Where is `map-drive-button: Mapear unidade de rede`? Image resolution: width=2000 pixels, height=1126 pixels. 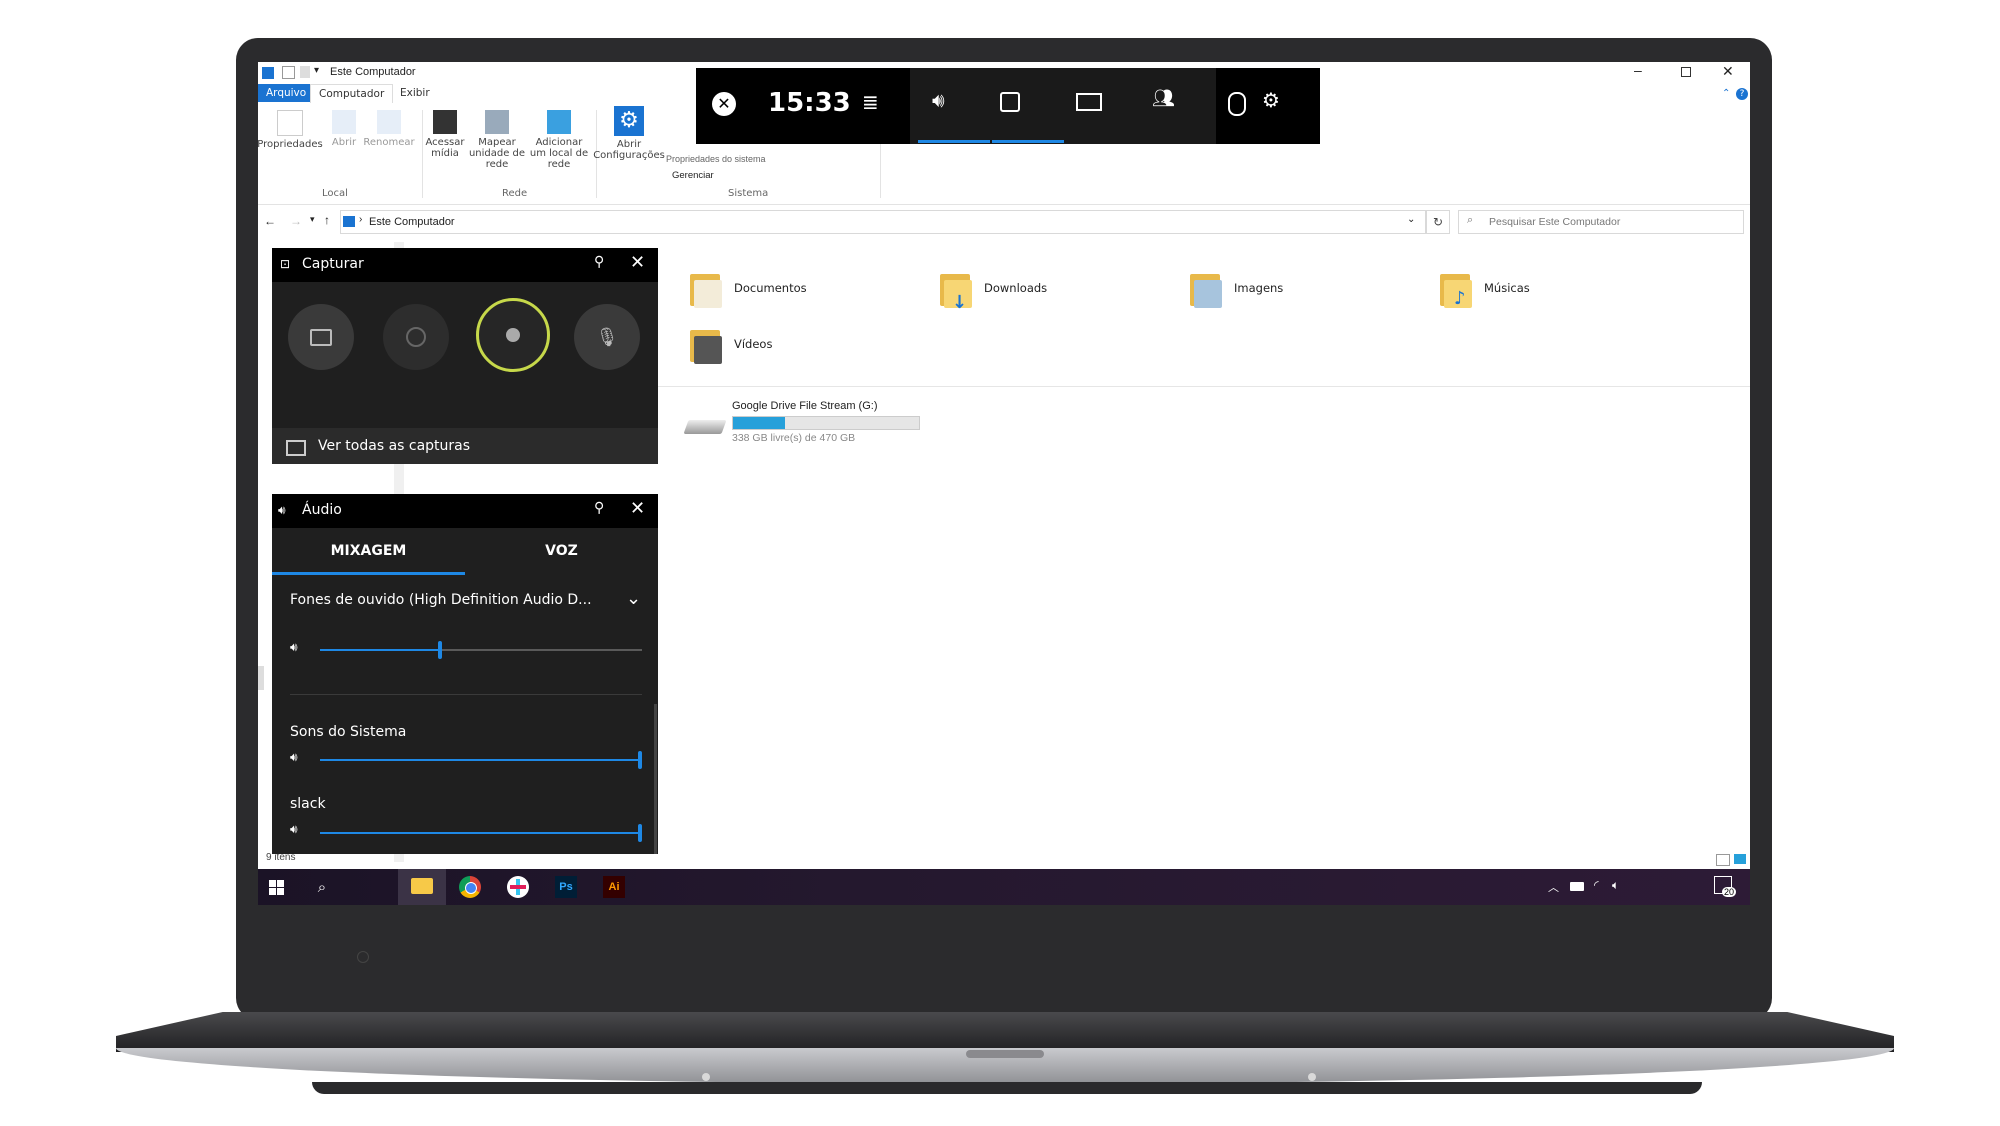
map-drive-button: Mapear unidade de rede is located at coordinates (497, 140).